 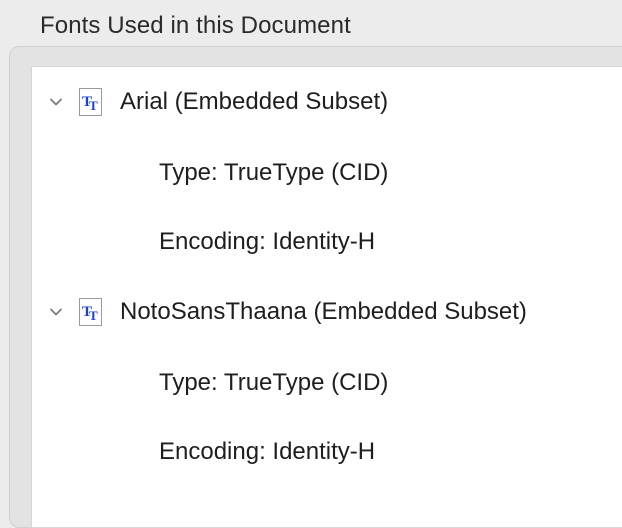 I want to click on tree-row-font-notosansthaana: T T NotoSansThaana (Embedded Subset), so click(x=327, y=312).